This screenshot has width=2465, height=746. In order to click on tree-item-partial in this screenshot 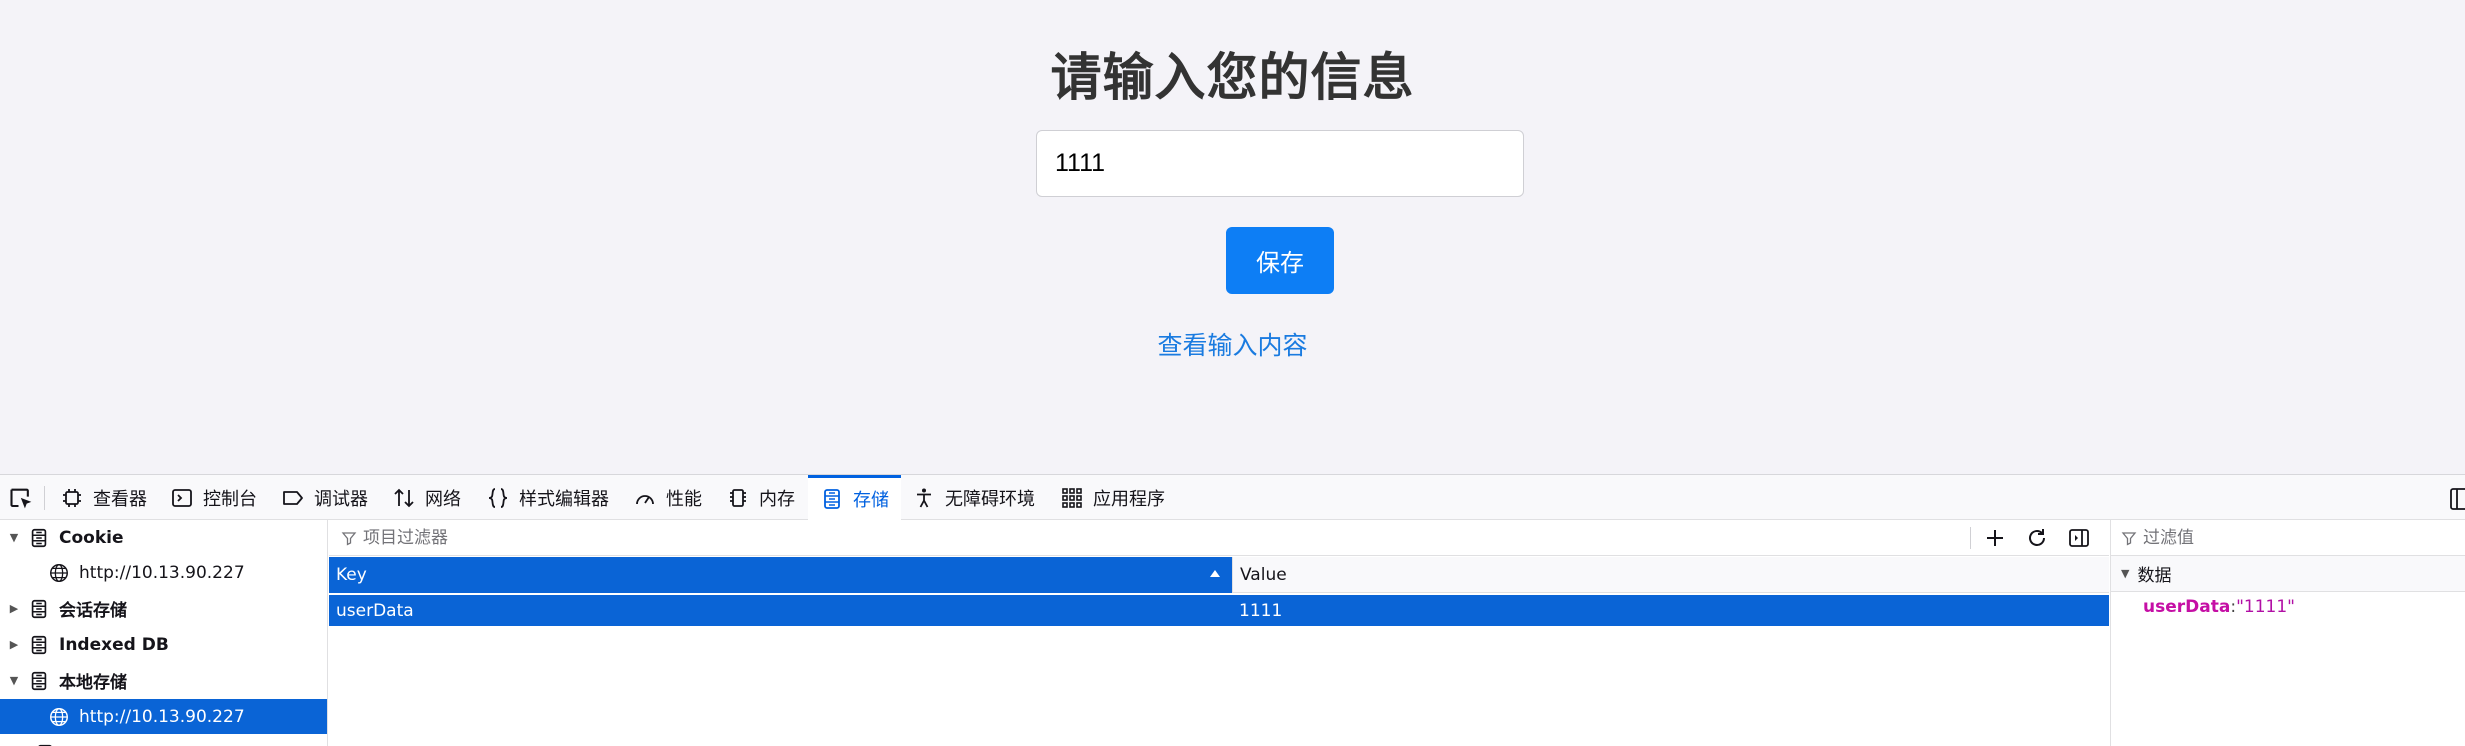, I will do `click(163, 741)`.